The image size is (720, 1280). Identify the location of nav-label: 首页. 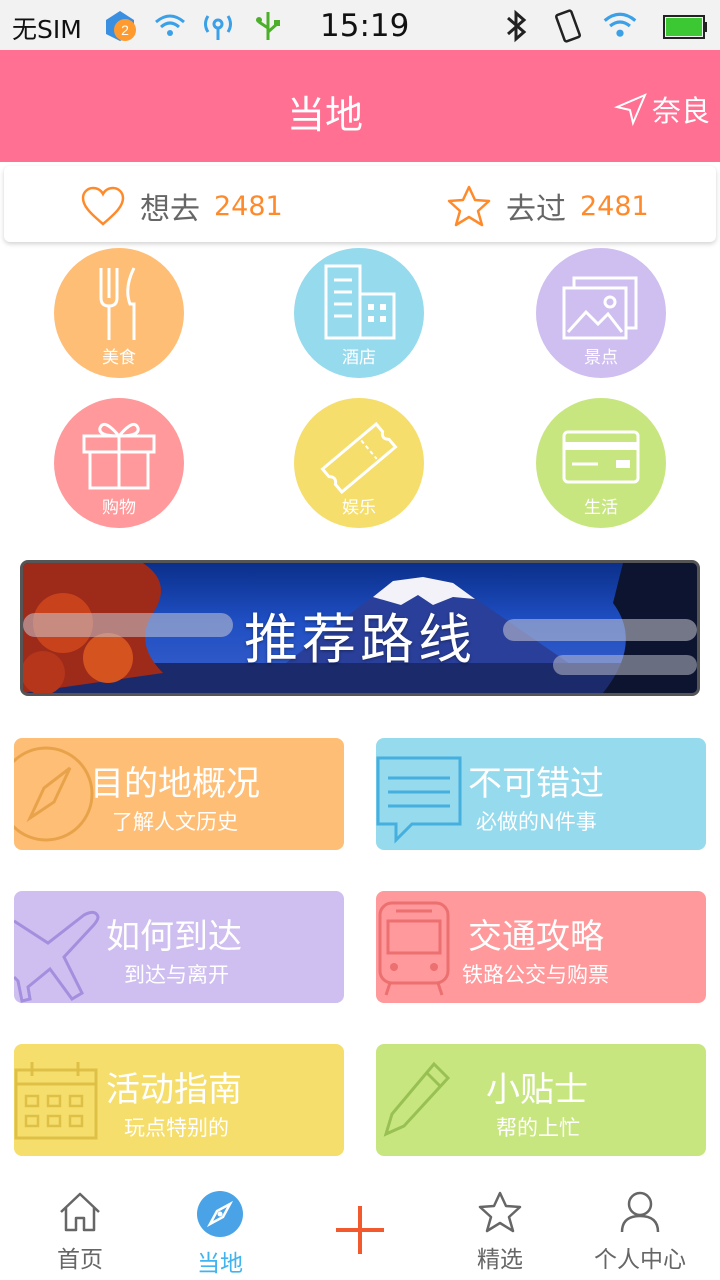
(80, 1260).